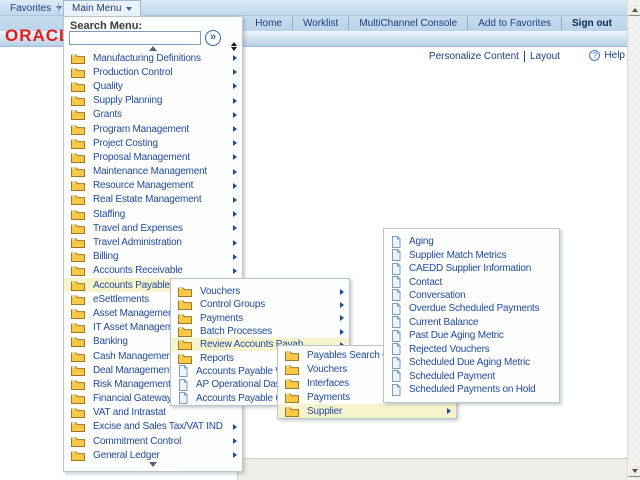  Describe the element at coordinates (153, 200) in the screenshot. I see `menu-item: Real Estate Management` at that location.